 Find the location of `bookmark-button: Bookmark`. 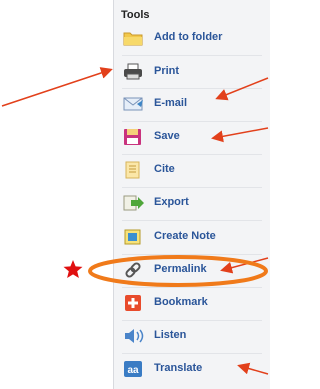

bookmark-button: Bookmark is located at coordinates (191, 303).